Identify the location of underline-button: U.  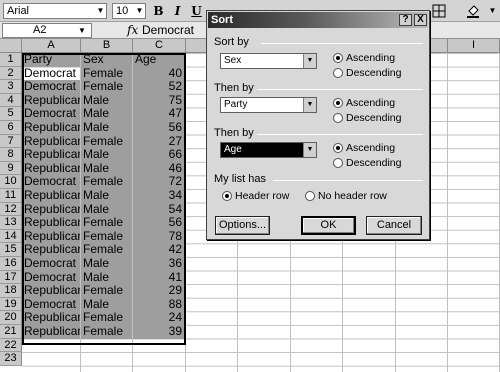
(196, 11).